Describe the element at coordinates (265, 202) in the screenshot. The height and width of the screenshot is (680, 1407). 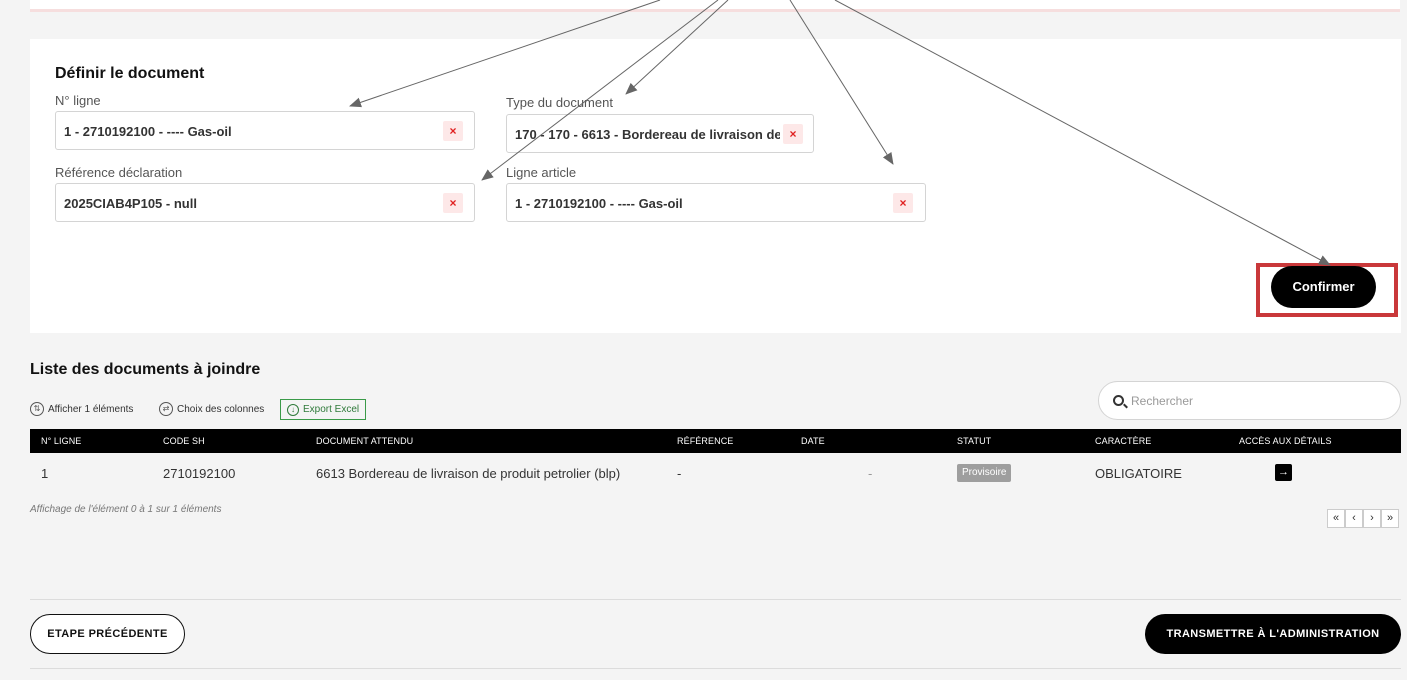
I see `ref-field: 2025CIAB4P105 - null ×` at that location.